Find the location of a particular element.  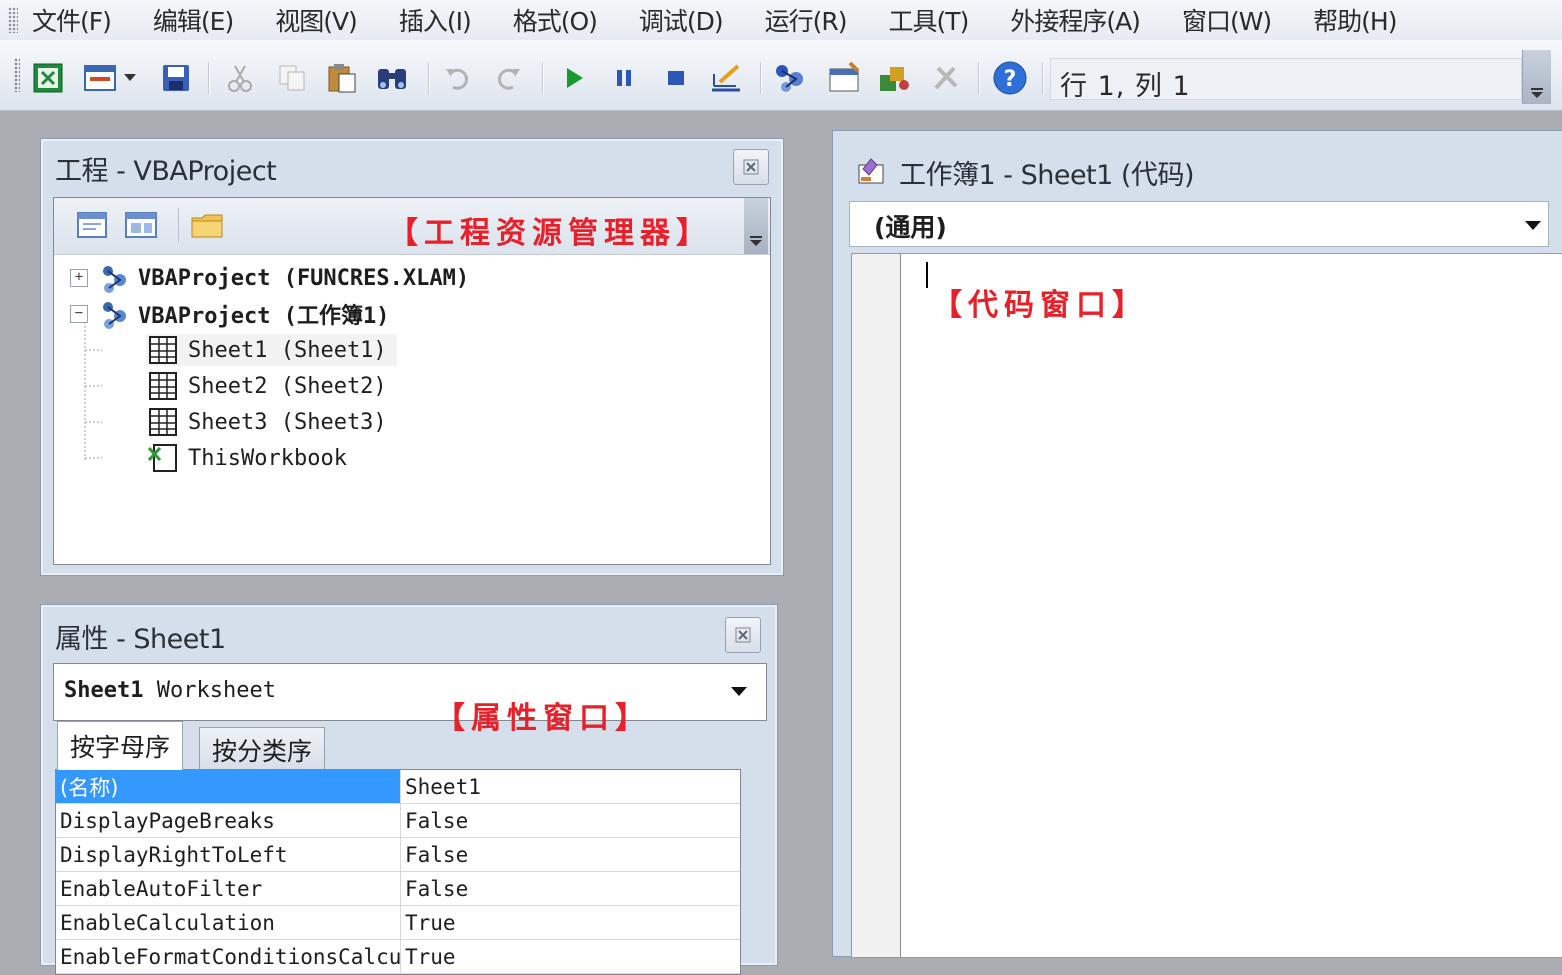

cut-icon is located at coordinates (240, 78).